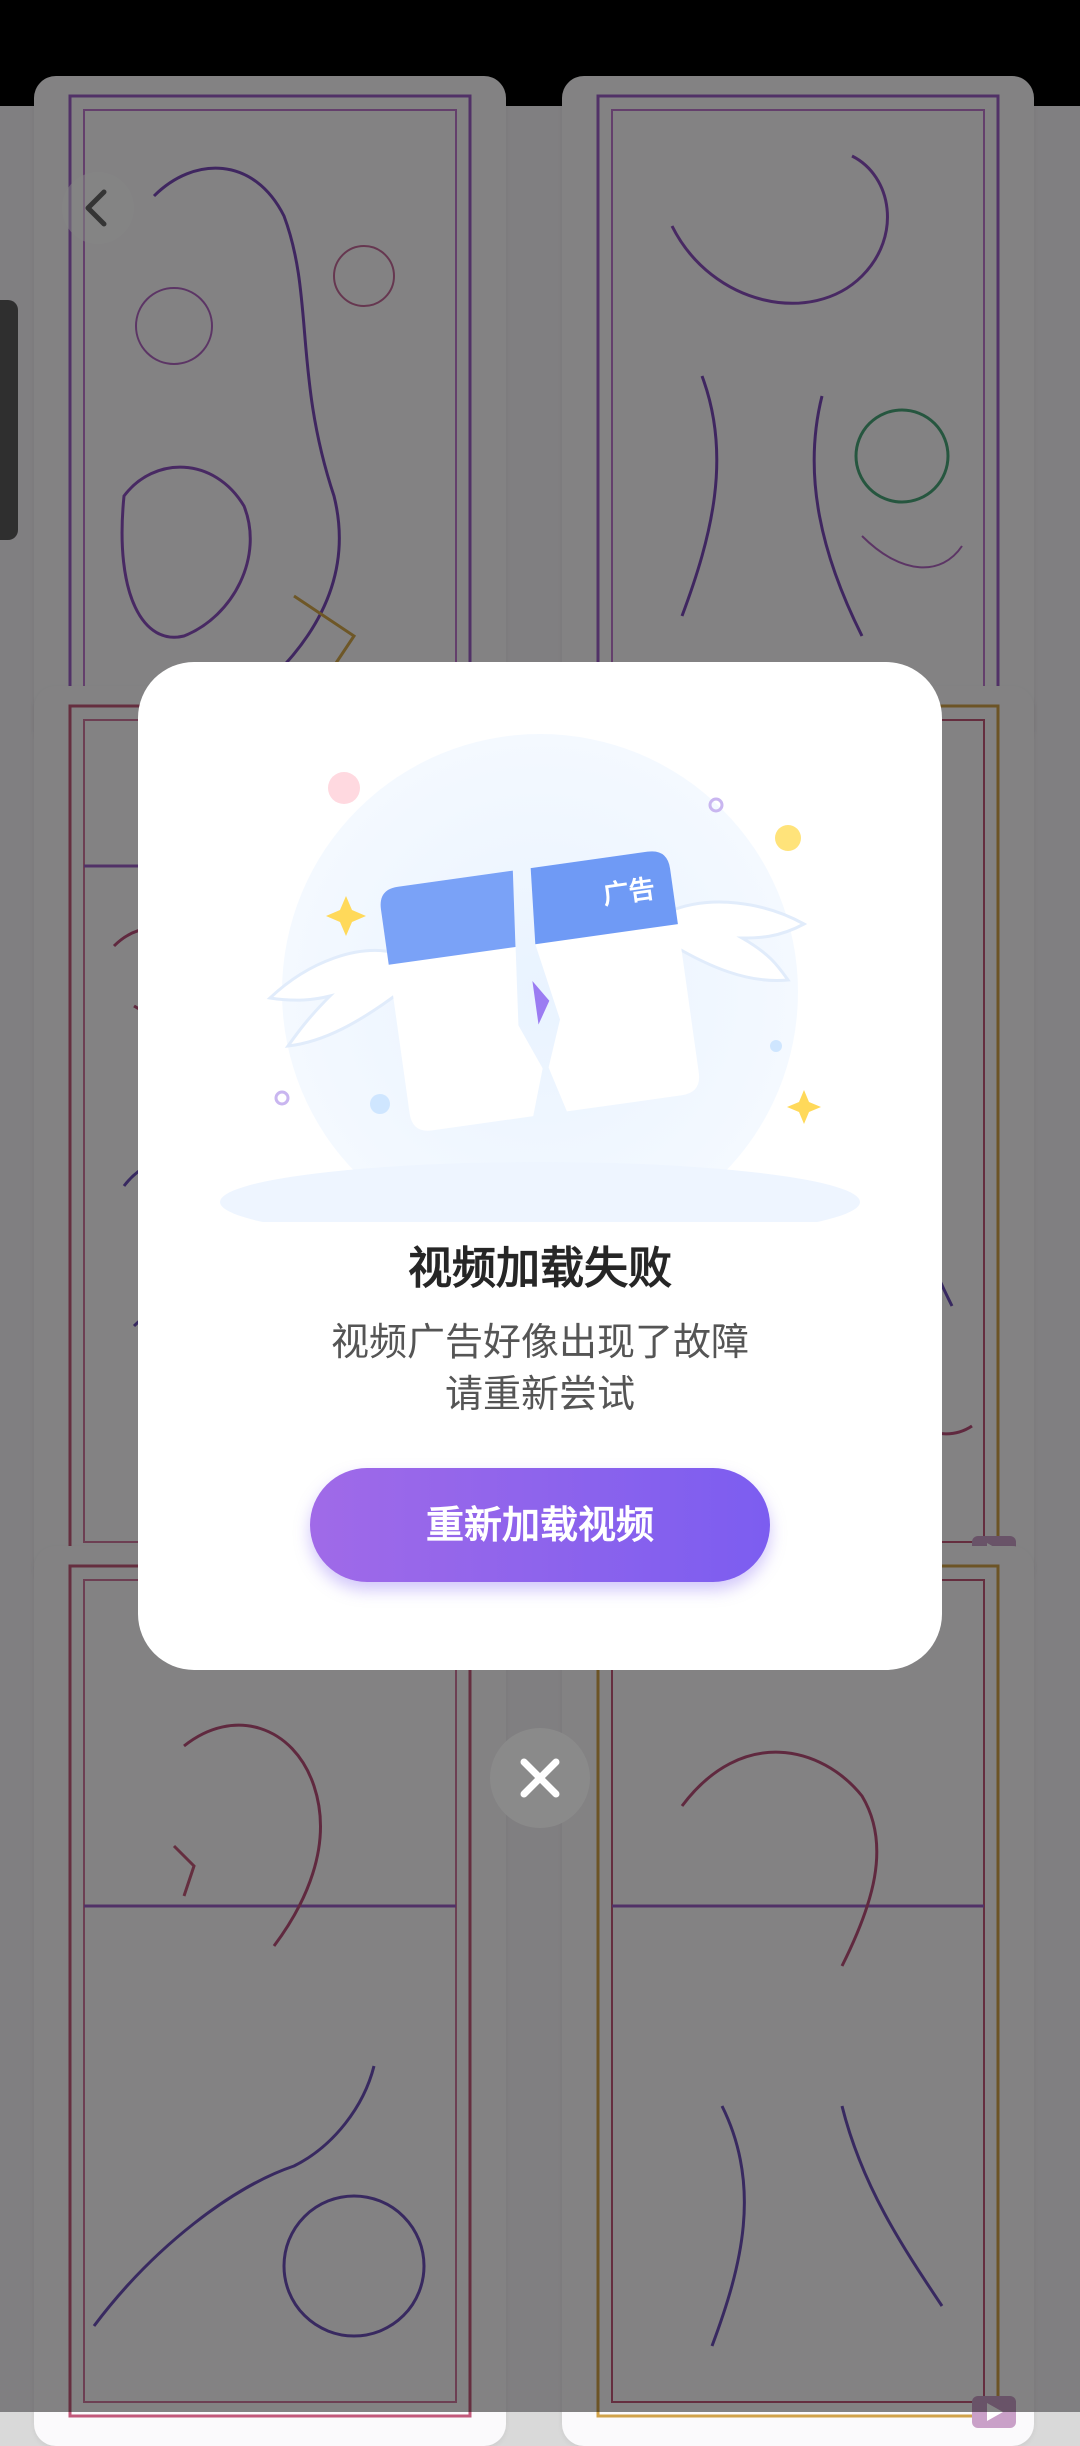 The width and height of the screenshot is (1080, 2446). Describe the element at coordinates (540, 978) in the screenshot. I see `broken-ad-illustration: 广告` at that location.